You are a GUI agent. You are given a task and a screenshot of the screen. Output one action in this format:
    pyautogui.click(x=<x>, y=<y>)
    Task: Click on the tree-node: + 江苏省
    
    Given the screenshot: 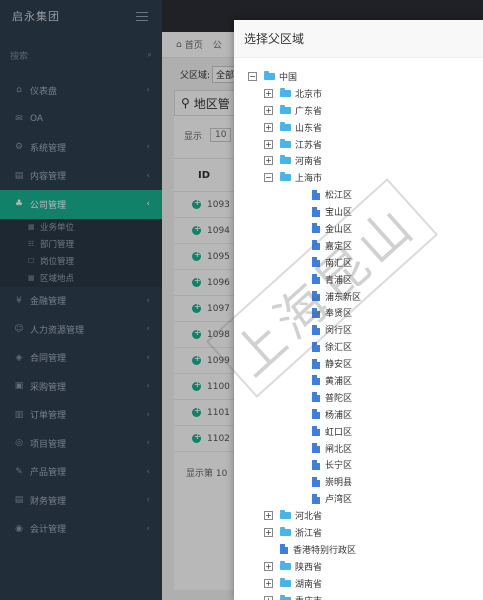 What is the action you would take?
    pyautogui.click(x=365, y=144)
    